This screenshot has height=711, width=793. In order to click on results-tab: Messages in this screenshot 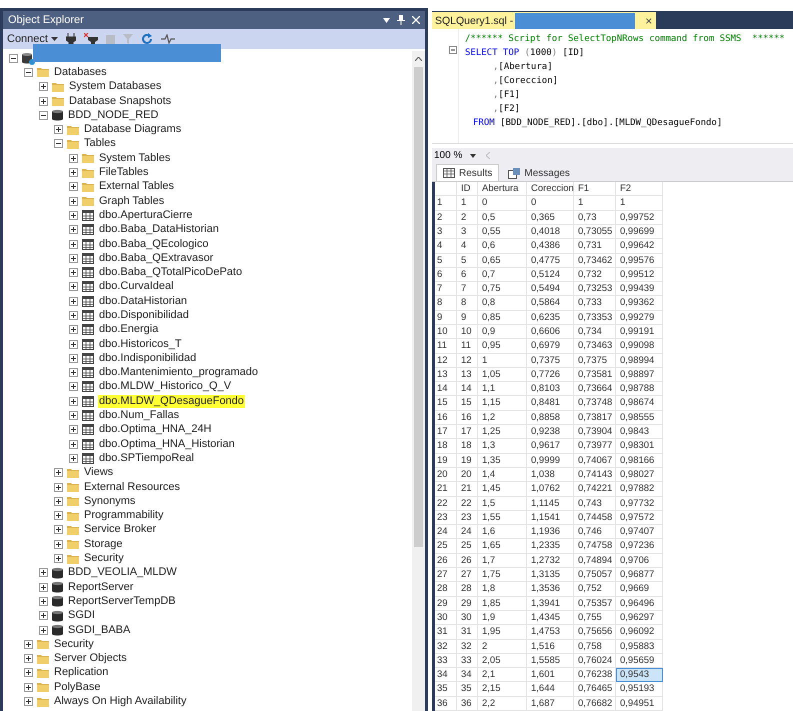, I will do `click(539, 173)`.